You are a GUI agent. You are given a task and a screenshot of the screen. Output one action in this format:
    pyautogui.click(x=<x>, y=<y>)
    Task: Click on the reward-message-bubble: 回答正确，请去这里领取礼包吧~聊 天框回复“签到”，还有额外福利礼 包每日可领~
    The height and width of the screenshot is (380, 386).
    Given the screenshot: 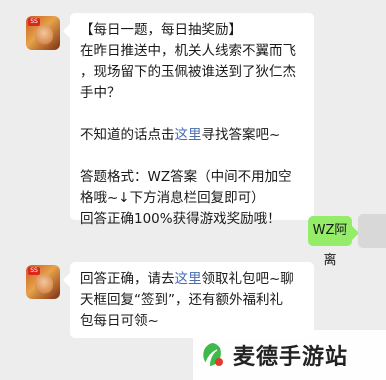 What is the action you would take?
    pyautogui.click(x=192, y=300)
    